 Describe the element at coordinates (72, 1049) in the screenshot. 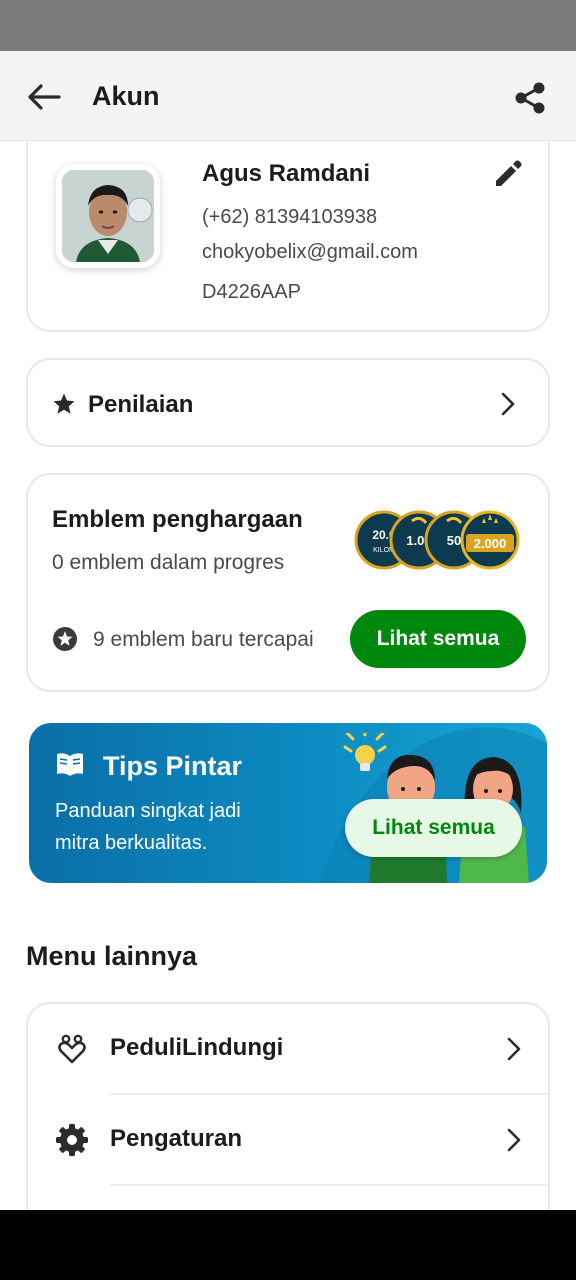

I see `heart-hands-icon` at that location.